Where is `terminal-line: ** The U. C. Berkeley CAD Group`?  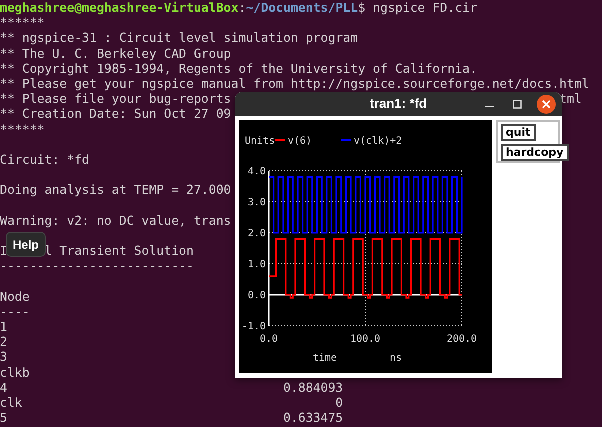 terminal-line: ** The U. C. Berkeley CAD Group is located at coordinates (116, 53).